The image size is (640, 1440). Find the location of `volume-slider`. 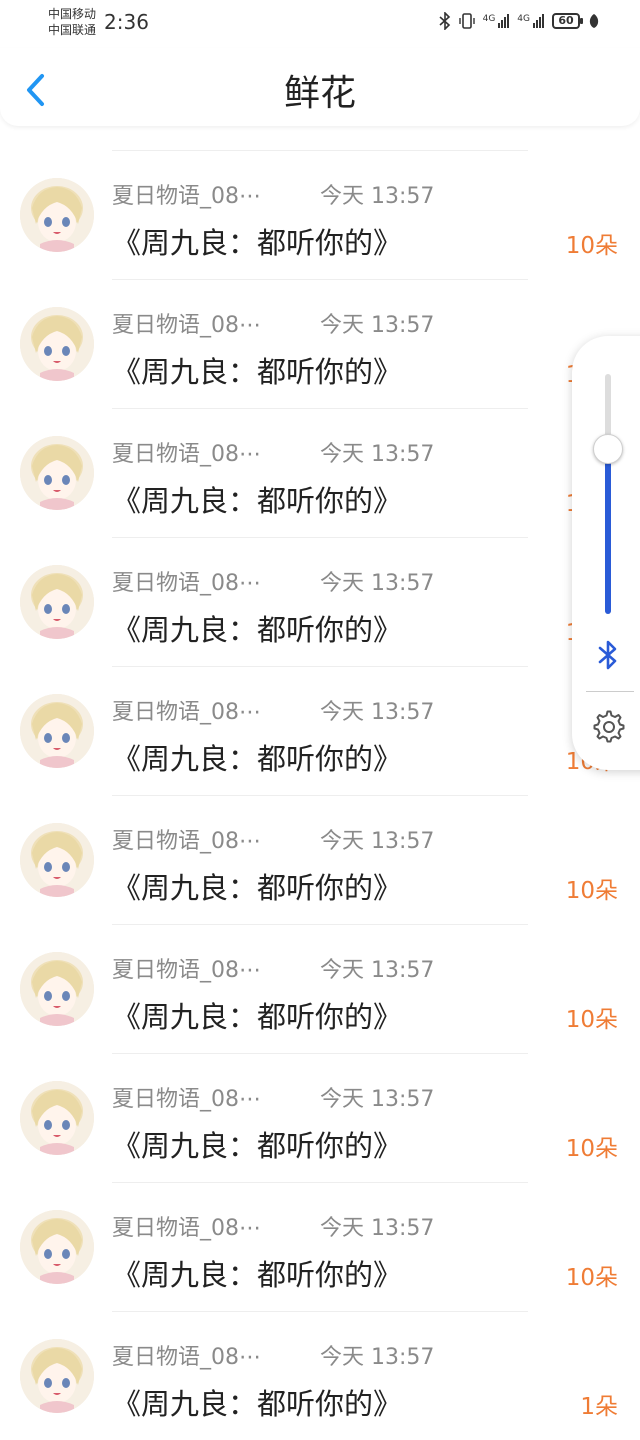

volume-slider is located at coordinates (608, 494).